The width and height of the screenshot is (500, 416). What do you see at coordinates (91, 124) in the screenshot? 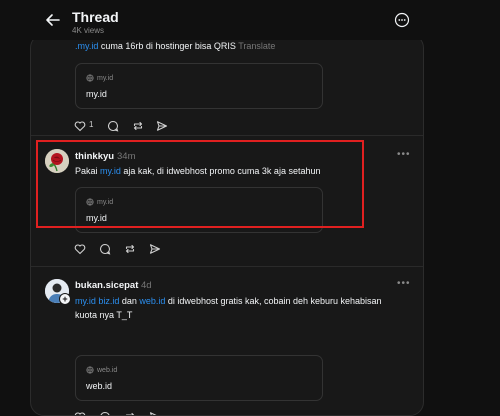
I see `like-count: 1` at bounding box center [91, 124].